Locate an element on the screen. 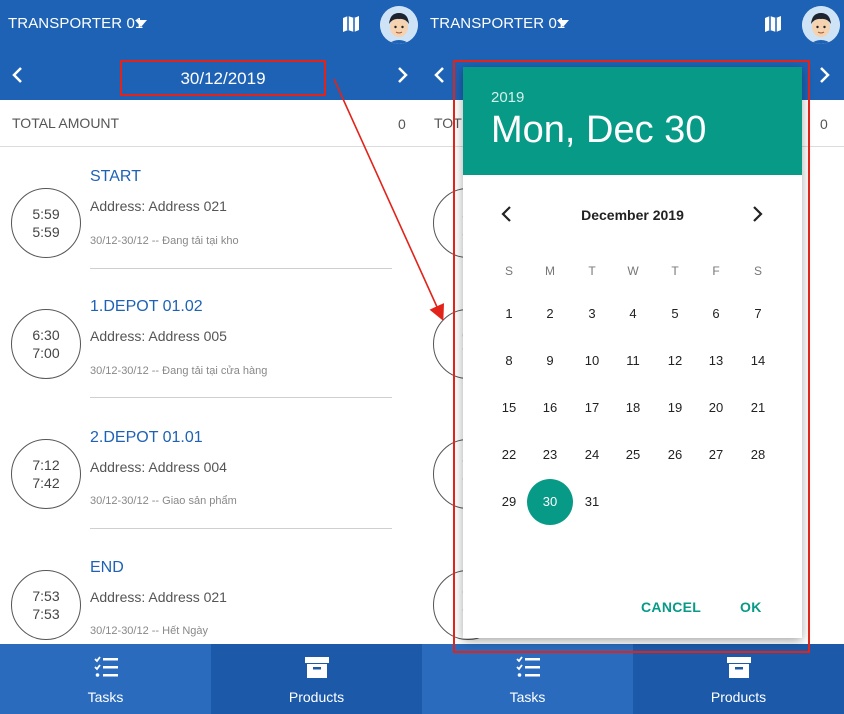  time-end: 7:53 is located at coordinates (46, 614).